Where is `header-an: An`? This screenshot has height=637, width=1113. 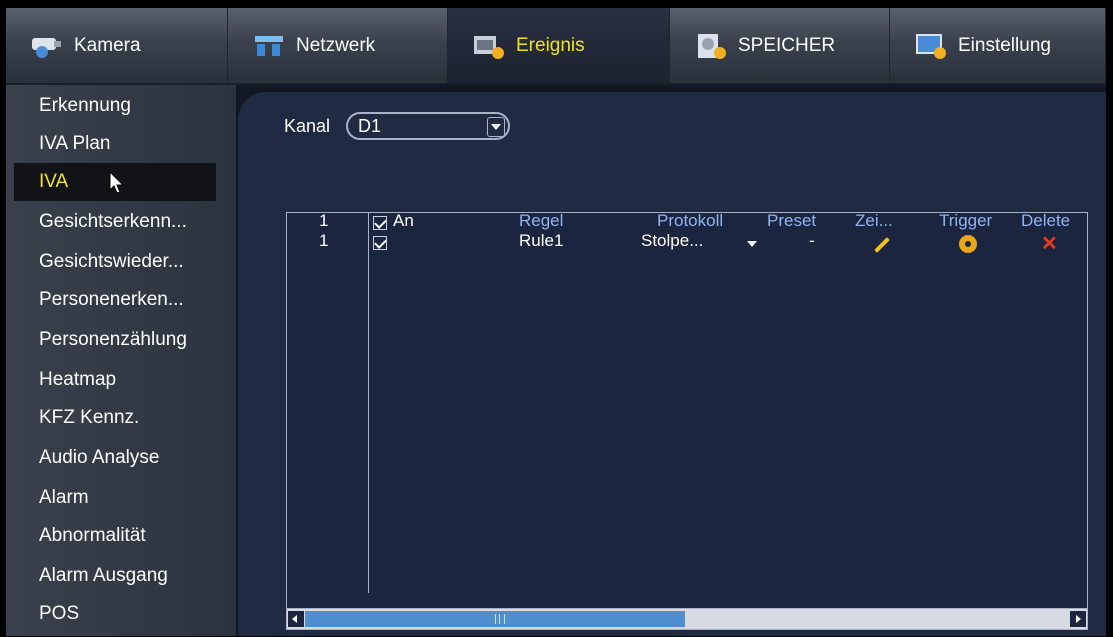
header-an: An is located at coordinates (403, 220).